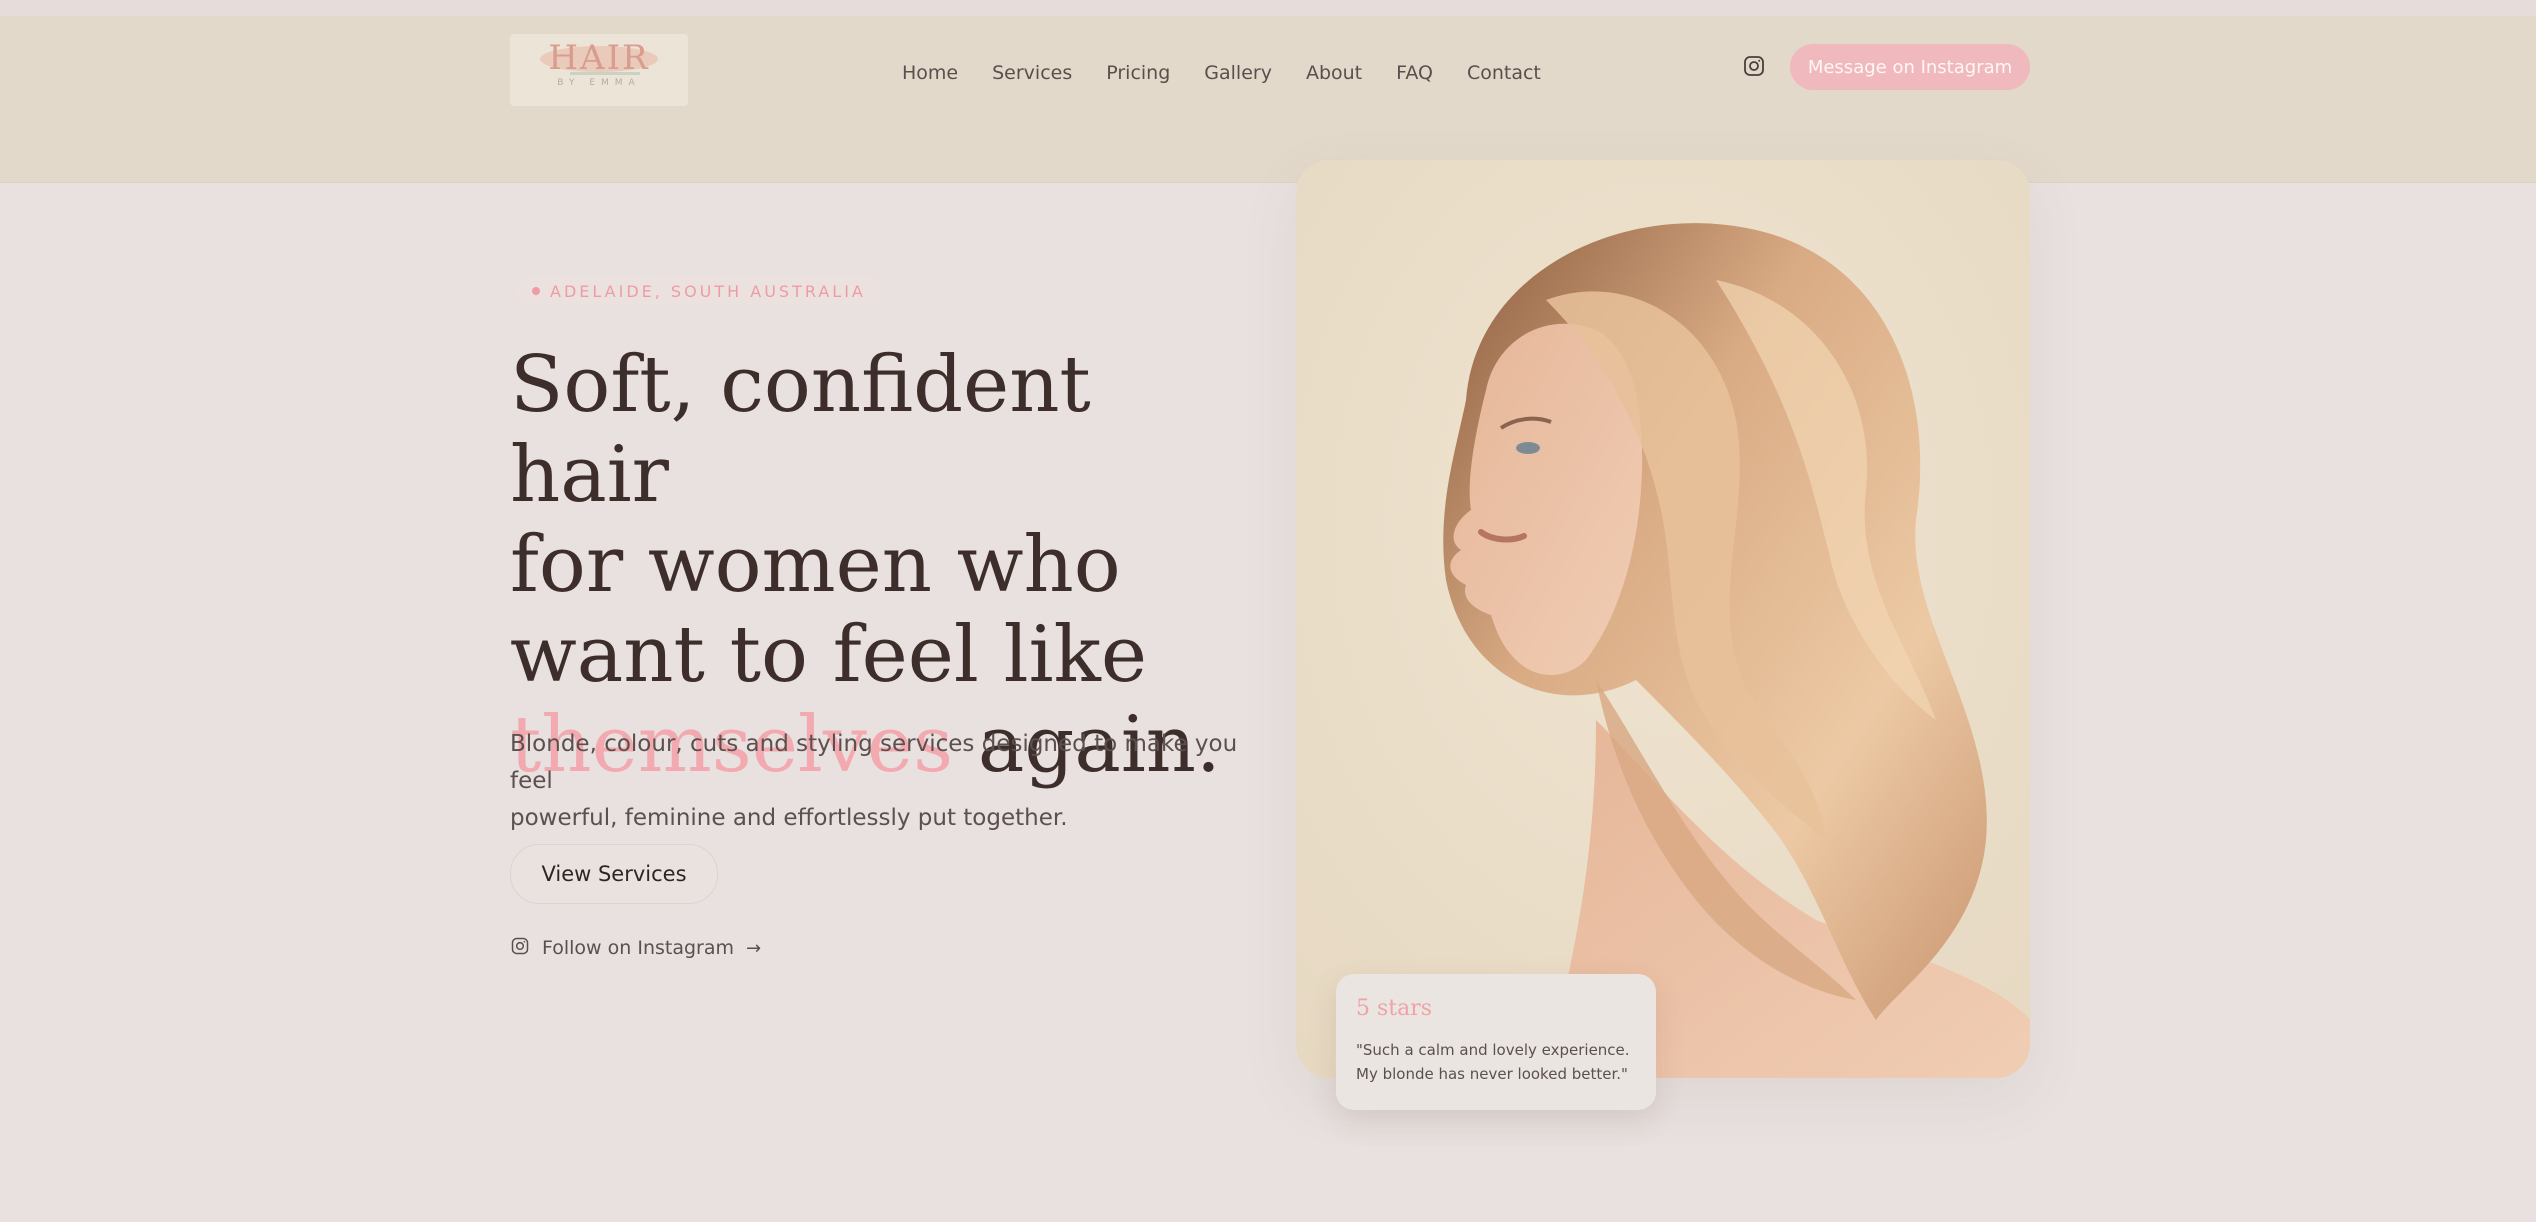 Image resolution: width=2536 pixels, height=1222 pixels. Describe the element at coordinates (1493, 1050) in the screenshot. I see `review-quote-line-1: "Such a calm and lovely experience.` at that location.